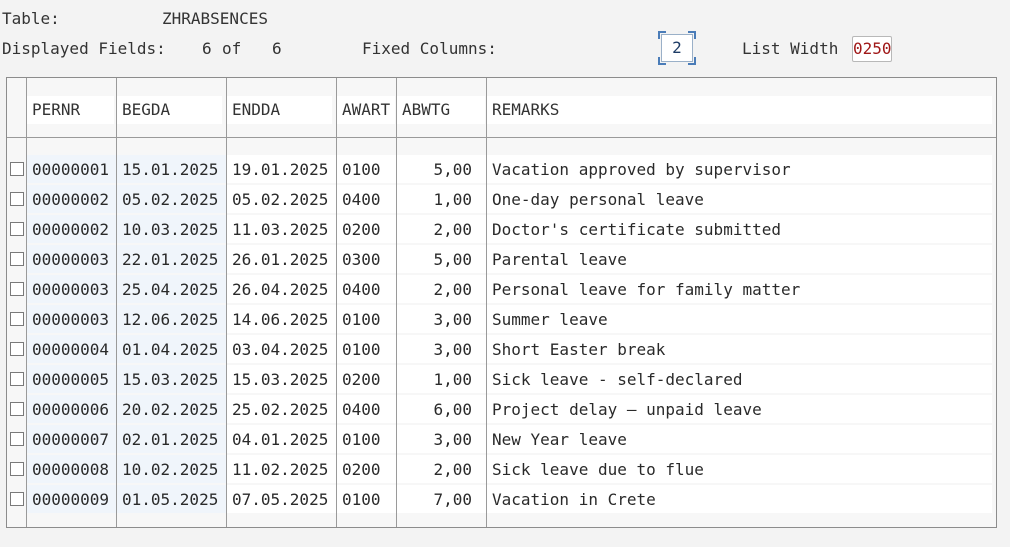 Image resolution: width=1010 pixels, height=547 pixels. What do you see at coordinates (171, 169) in the screenshot?
I see `cell-begda: 15.01.2025` at bounding box center [171, 169].